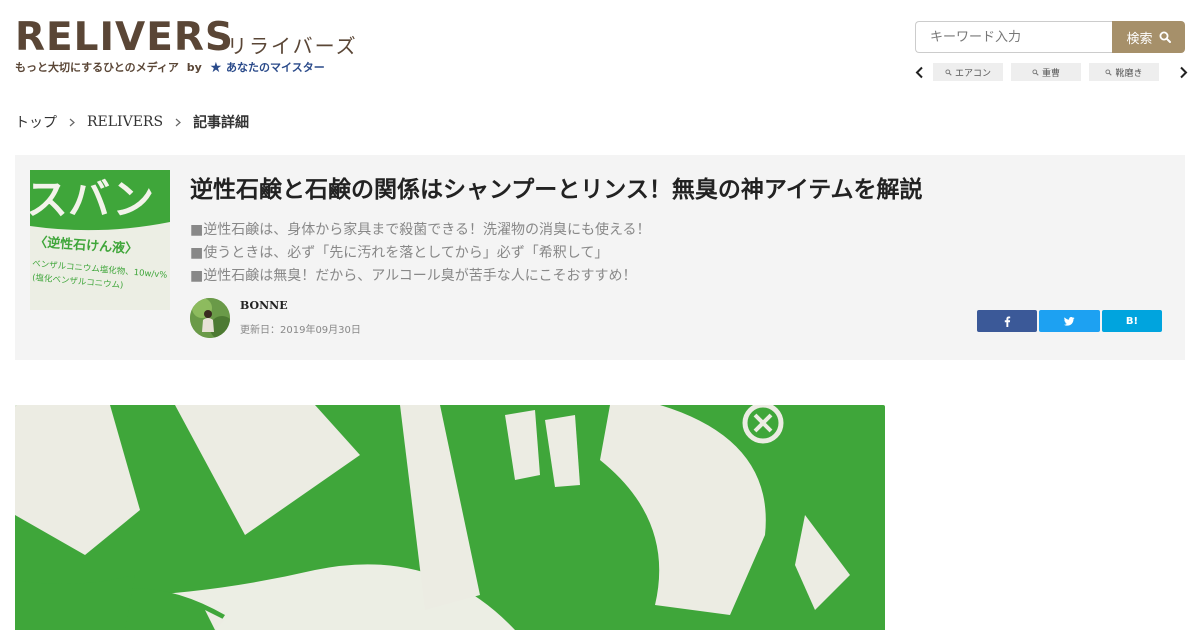 This screenshot has width=1200, height=630. I want to click on tag-chip: 重曹, so click(1046, 72).